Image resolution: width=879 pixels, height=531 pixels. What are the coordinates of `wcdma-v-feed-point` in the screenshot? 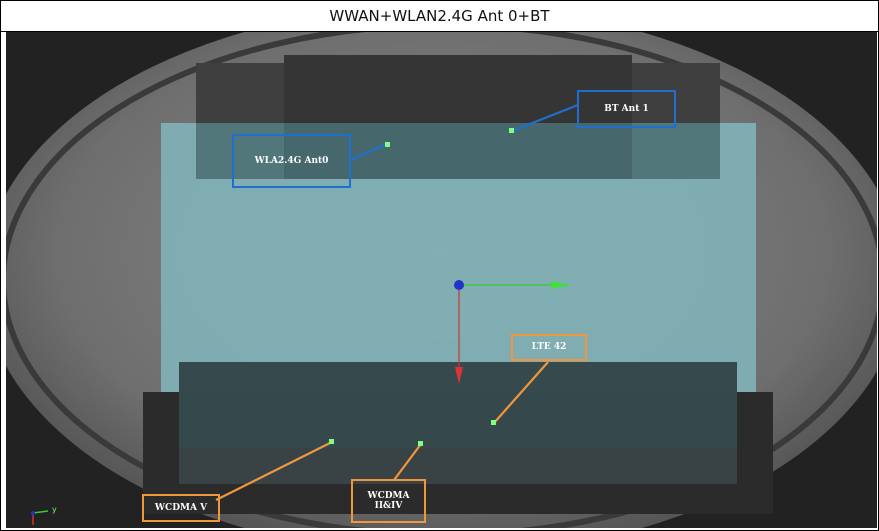 It's located at (331, 441).